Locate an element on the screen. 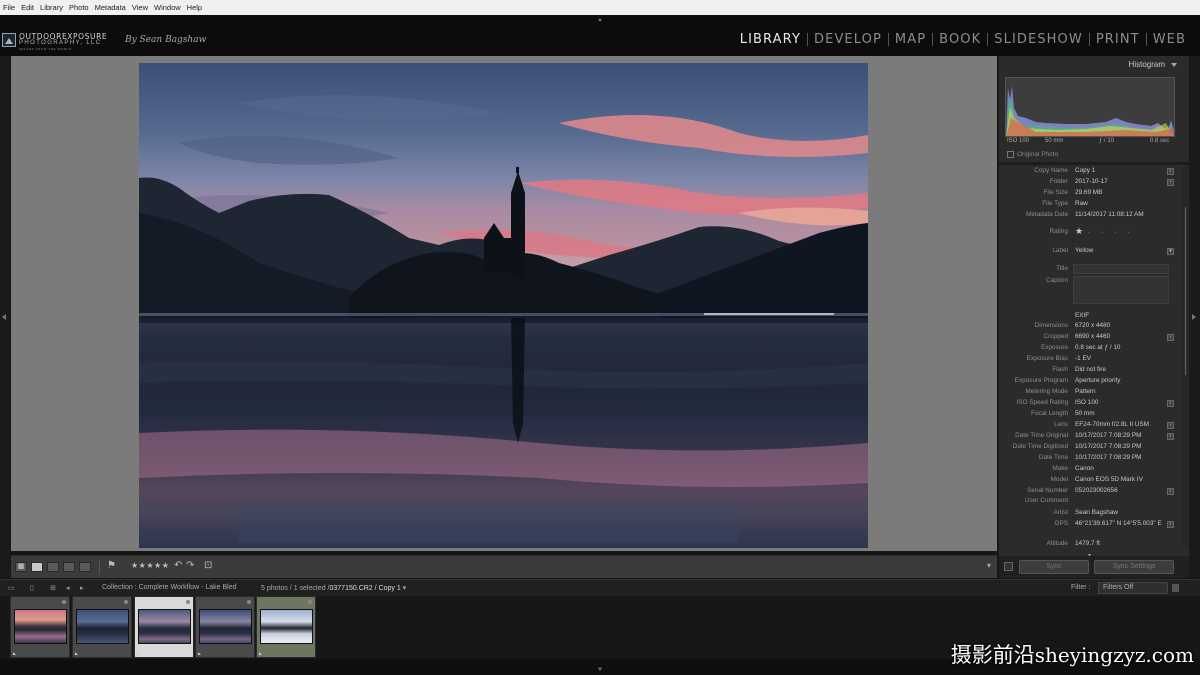 The height and width of the screenshot is (675, 1200). menu-photo: Photo is located at coordinates (79, 7).